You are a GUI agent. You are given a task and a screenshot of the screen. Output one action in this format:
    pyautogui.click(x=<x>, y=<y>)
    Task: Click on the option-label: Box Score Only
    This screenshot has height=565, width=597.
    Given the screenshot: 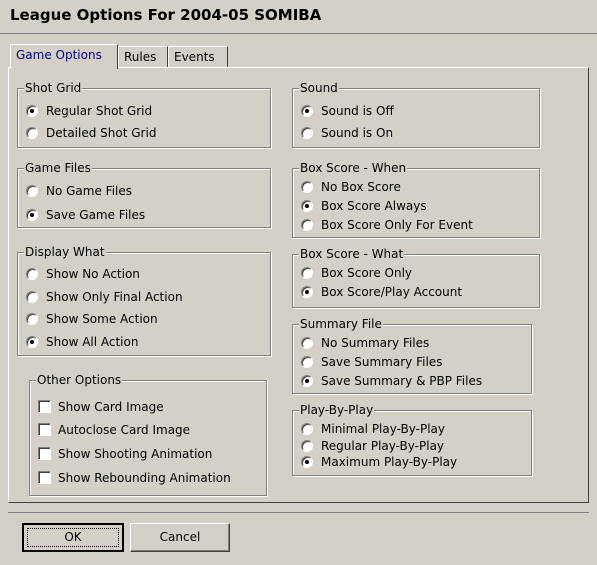 What is the action you would take?
    pyautogui.click(x=367, y=273)
    